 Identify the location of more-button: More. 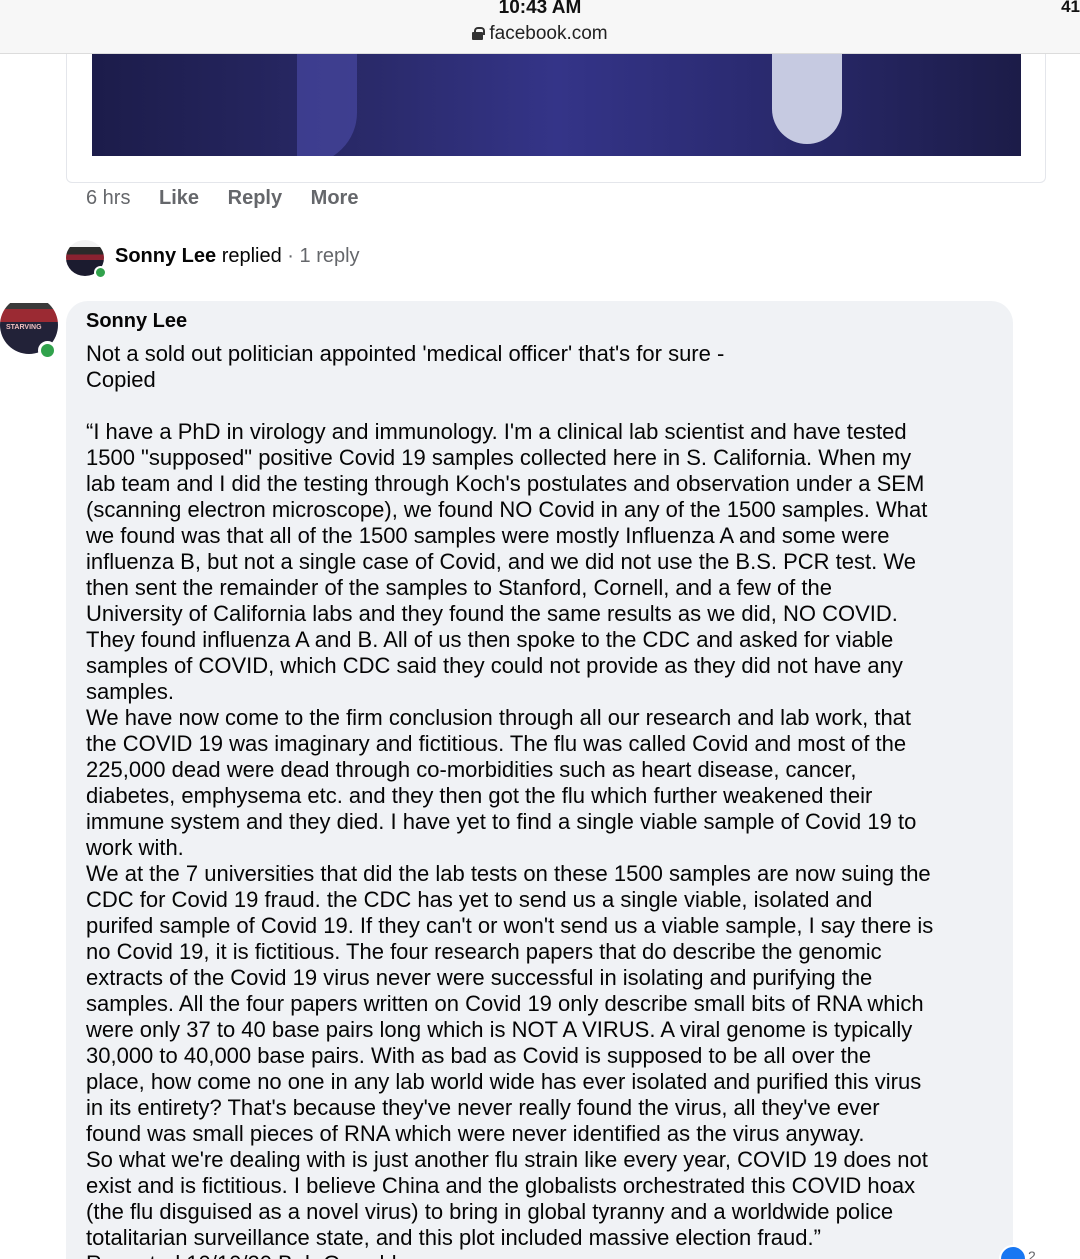
(335, 198).